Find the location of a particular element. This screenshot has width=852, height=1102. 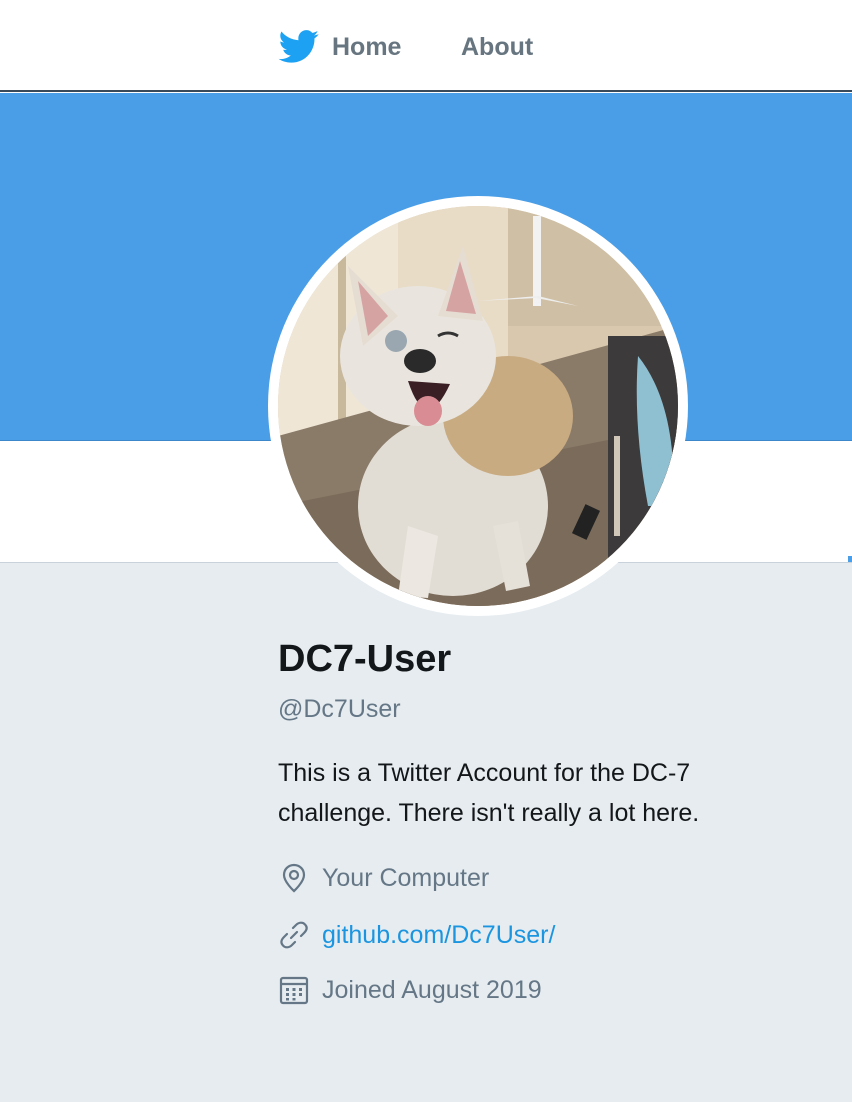

top-navigation: Home About is located at coordinates (426, 46).